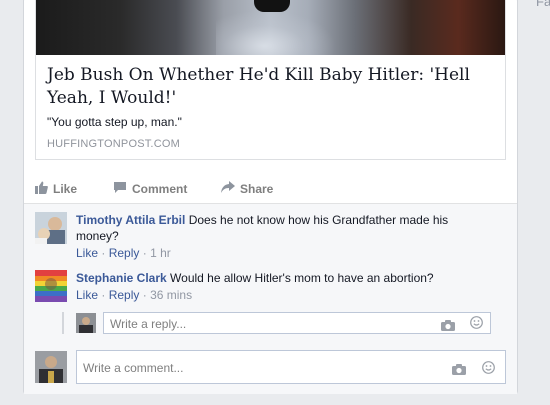 The height and width of the screenshot is (405, 550). Describe the element at coordinates (286, 295) in the screenshot. I see `comment-meta: Like · Reply · 36 mins` at that location.